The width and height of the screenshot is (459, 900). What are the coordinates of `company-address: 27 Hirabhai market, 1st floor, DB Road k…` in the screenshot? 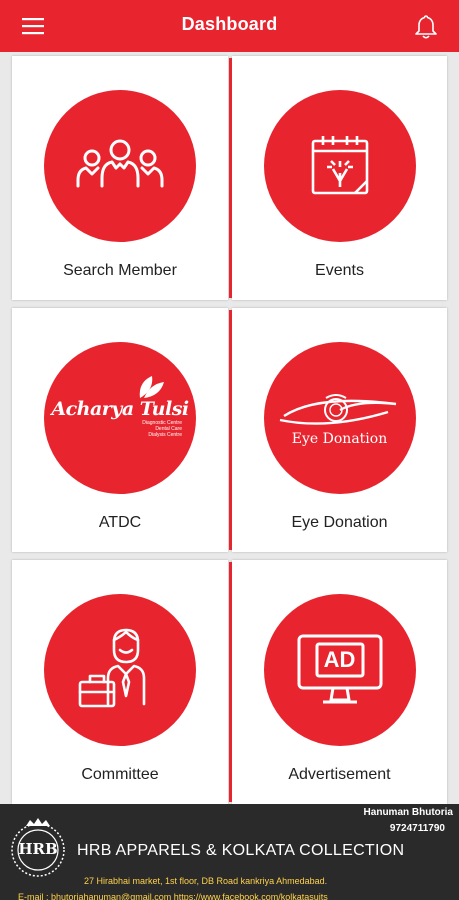 It's located at (206, 881).